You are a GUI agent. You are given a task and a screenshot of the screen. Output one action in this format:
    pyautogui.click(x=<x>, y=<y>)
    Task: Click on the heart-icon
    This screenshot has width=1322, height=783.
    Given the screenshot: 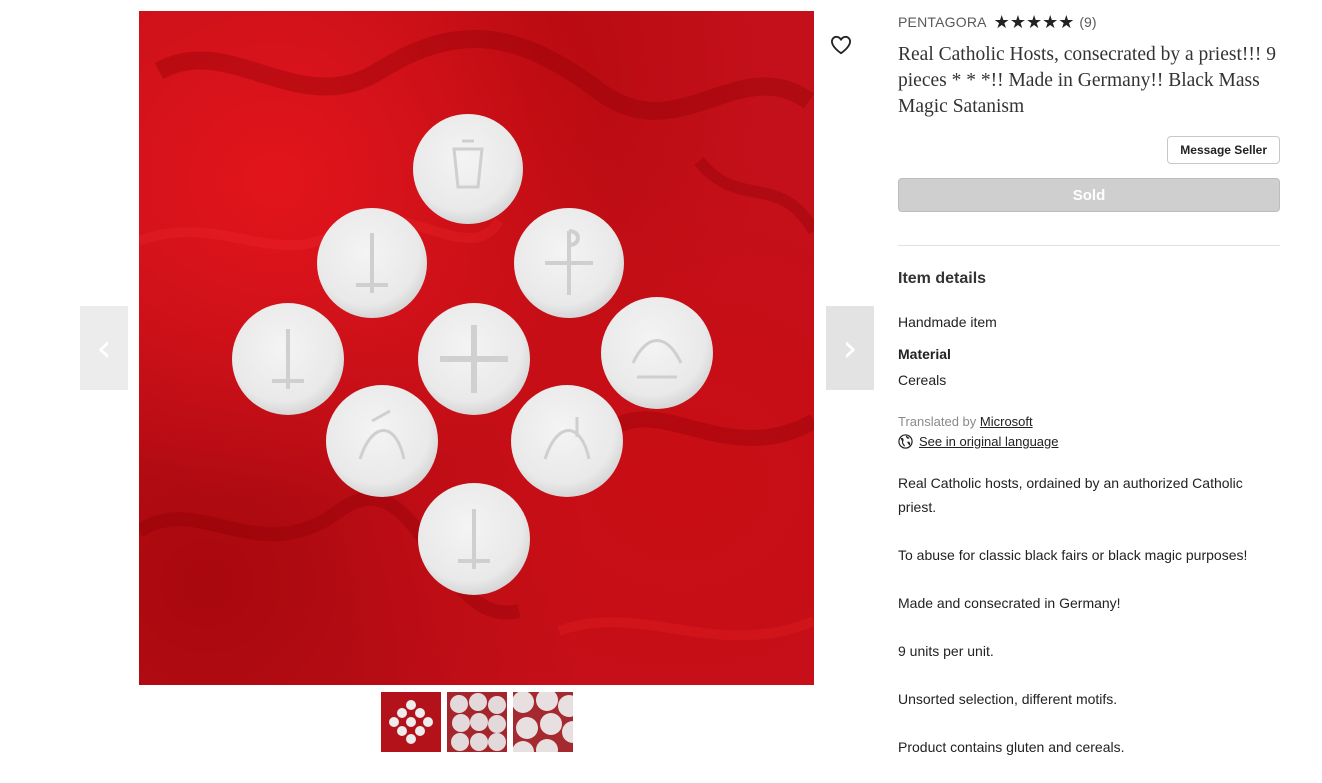 What is the action you would take?
    pyautogui.click(x=841, y=45)
    